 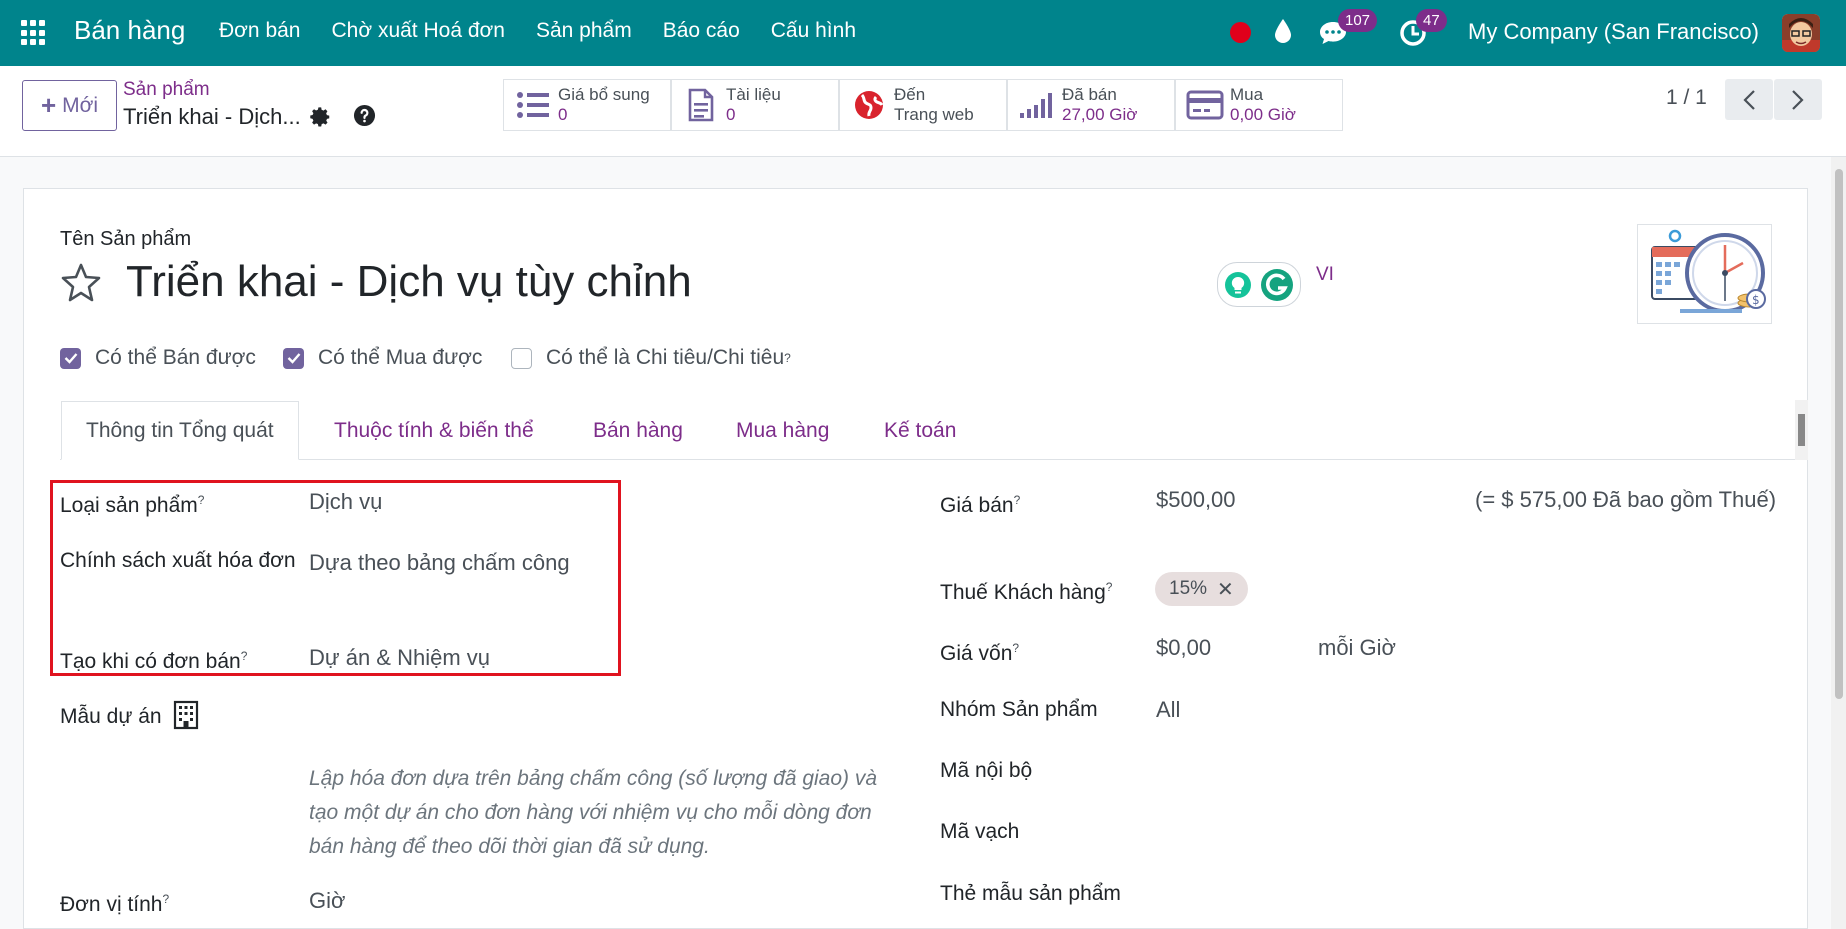 What do you see at coordinates (1466, 771) in the screenshot?
I see `internal-ref-input` at bounding box center [1466, 771].